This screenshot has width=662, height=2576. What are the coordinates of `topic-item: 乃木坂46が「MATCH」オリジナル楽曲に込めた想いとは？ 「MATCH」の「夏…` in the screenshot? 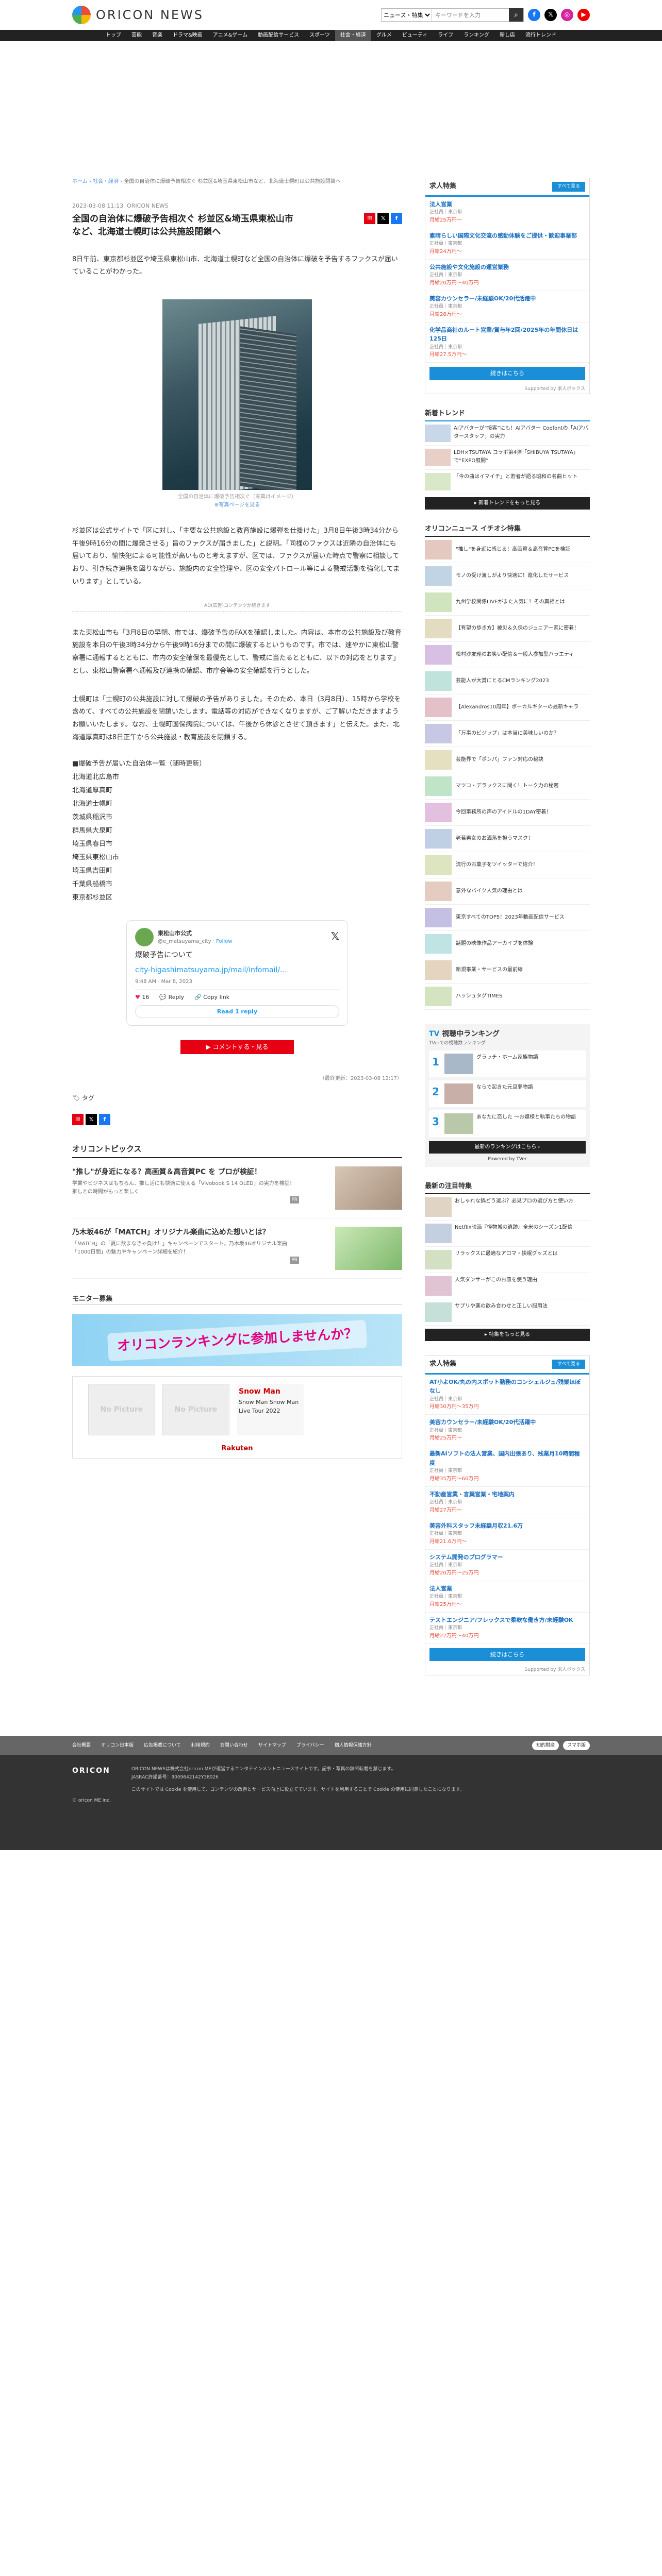 It's located at (237, 1248).